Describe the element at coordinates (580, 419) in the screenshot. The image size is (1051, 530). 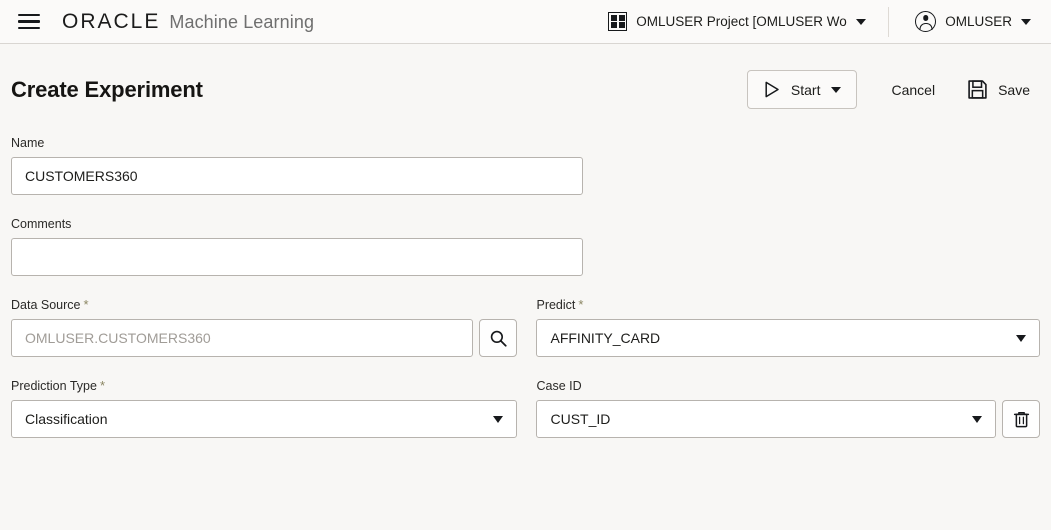
I see `case-id-select-value: CUST_ID` at that location.